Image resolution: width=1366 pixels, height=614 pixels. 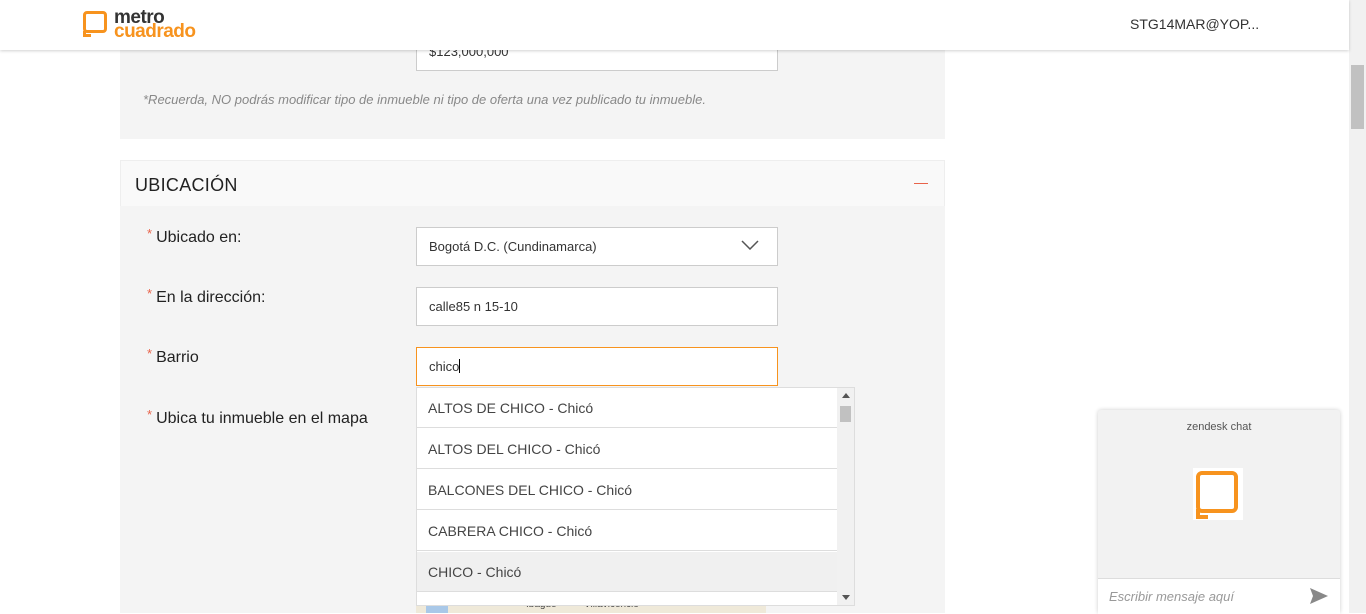 What do you see at coordinates (627, 490) in the screenshot?
I see `suggestion-item: BALCONES DEL CHICO - Chicó` at bounding box center [627, 490].